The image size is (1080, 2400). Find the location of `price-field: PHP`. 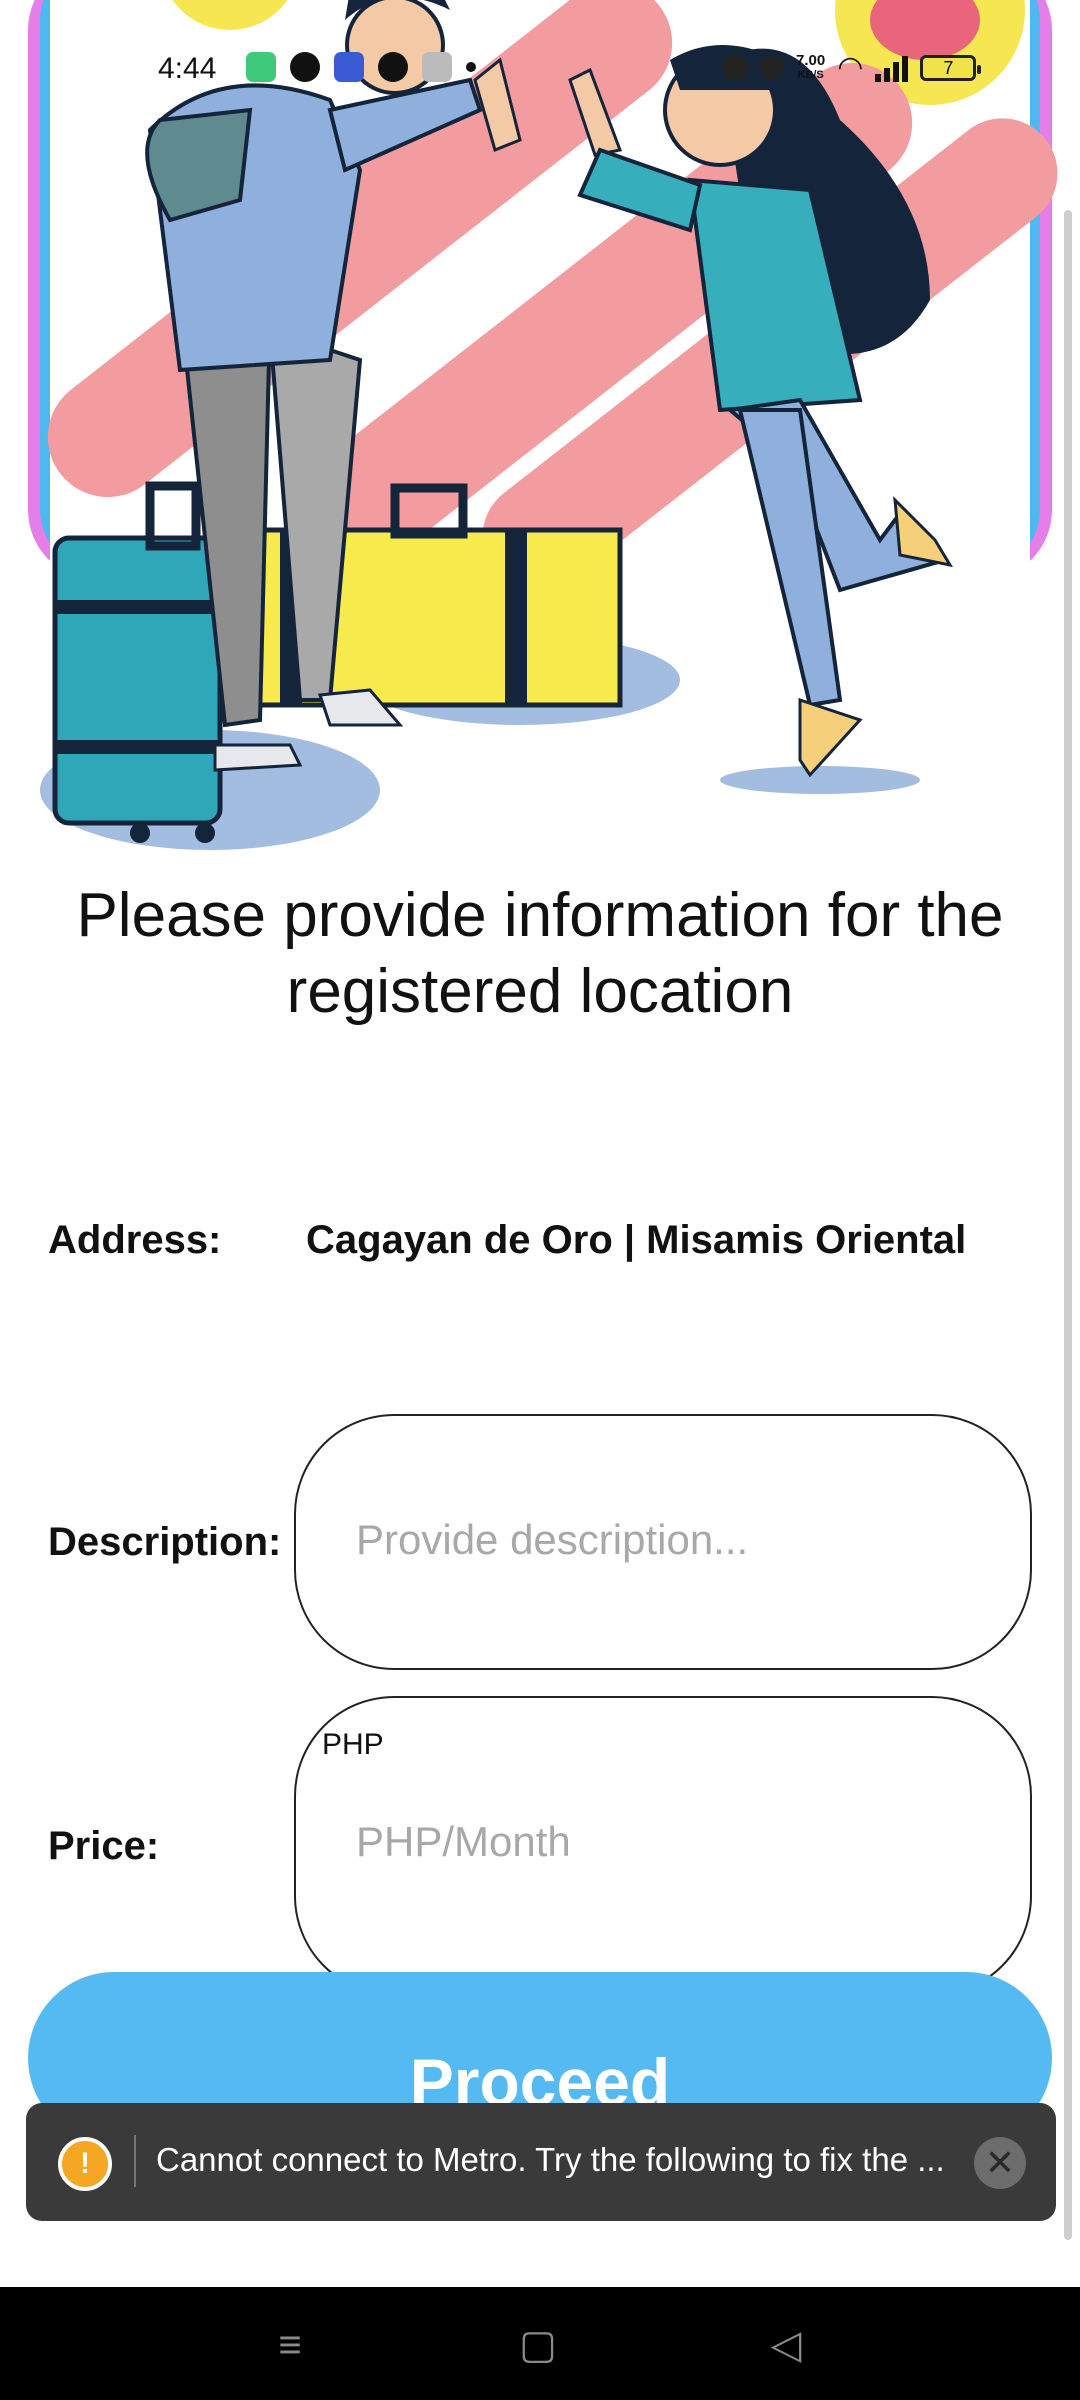

price-field: PHP is located at coordinates (663, 1846).